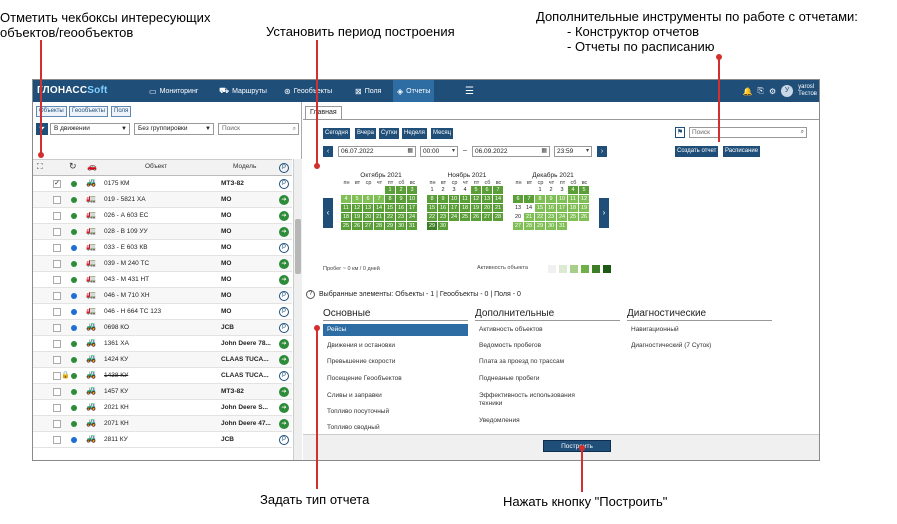 This screenshot has height=524, width=897. I want to click on export-icon: ⎘, so click(761, 91).